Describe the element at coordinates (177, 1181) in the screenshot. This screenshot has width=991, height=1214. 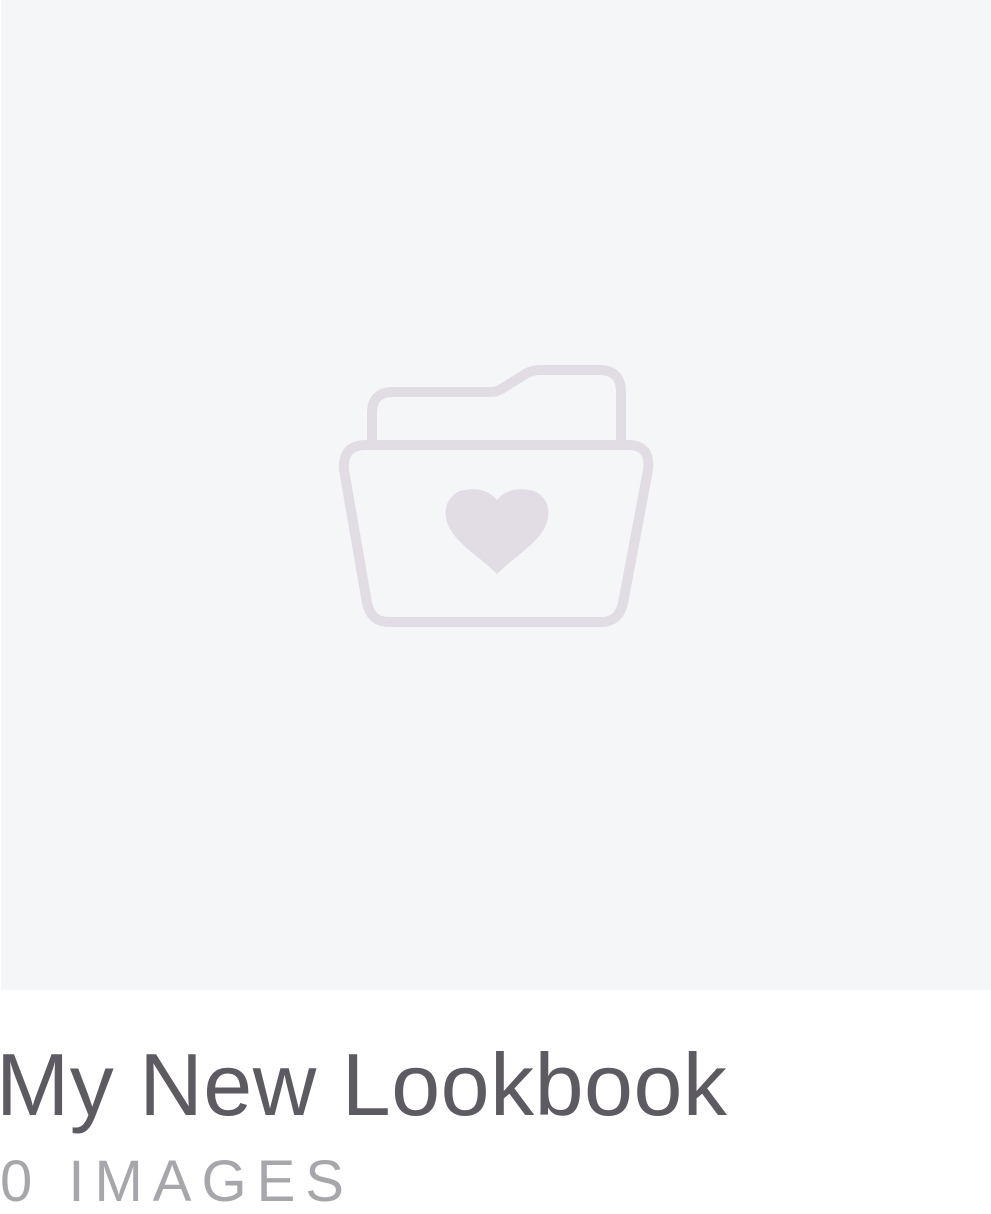
I see `image-count-label: 0 IMAGES` at that location.